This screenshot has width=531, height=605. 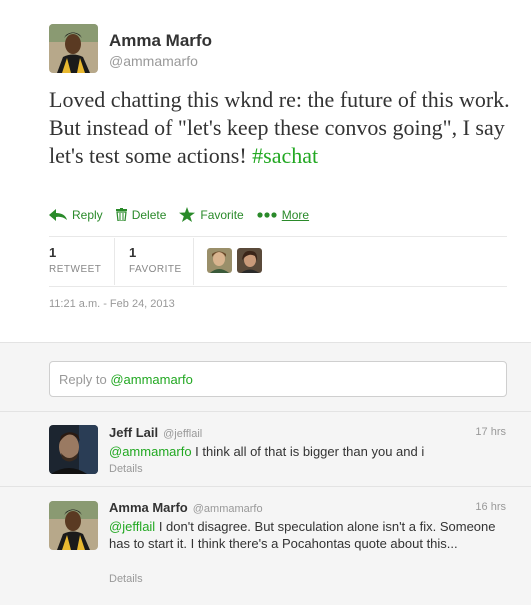 I want to click on more-button: More, so click(x=283, y=215).